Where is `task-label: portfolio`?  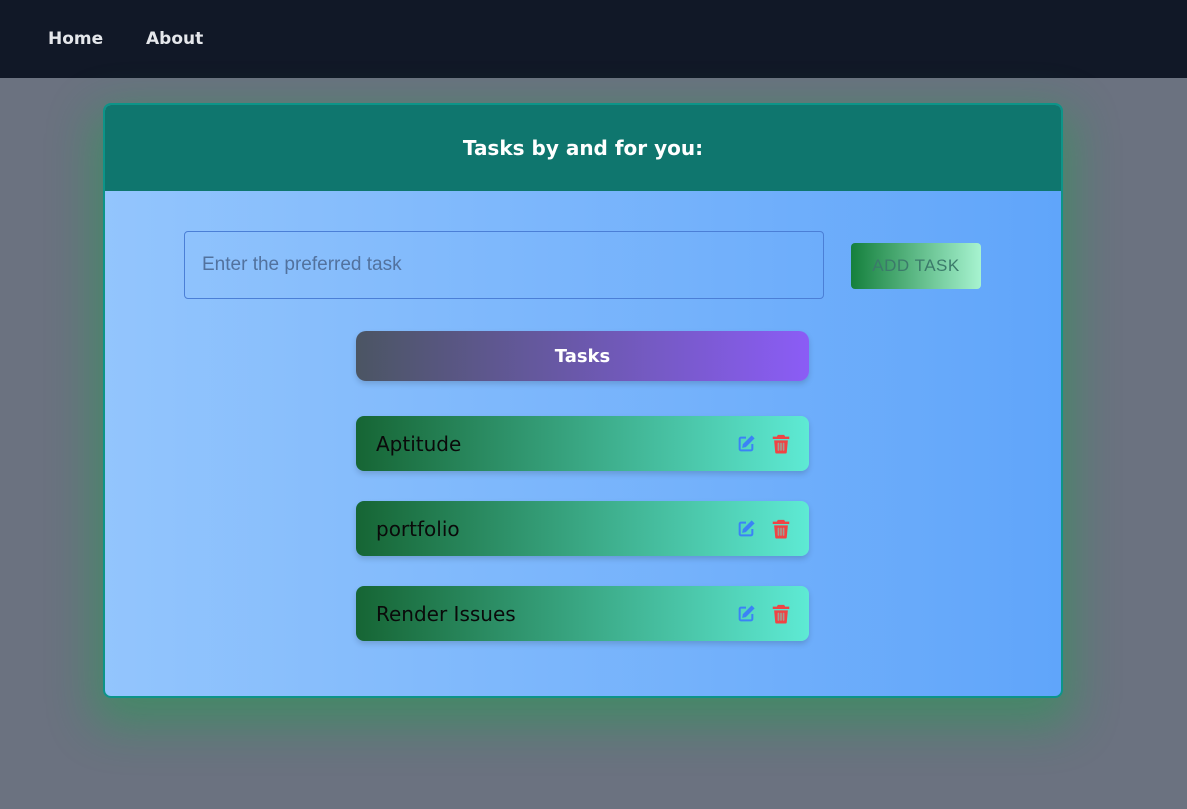
task-label: portfolio is located at coordinates (418, 528).